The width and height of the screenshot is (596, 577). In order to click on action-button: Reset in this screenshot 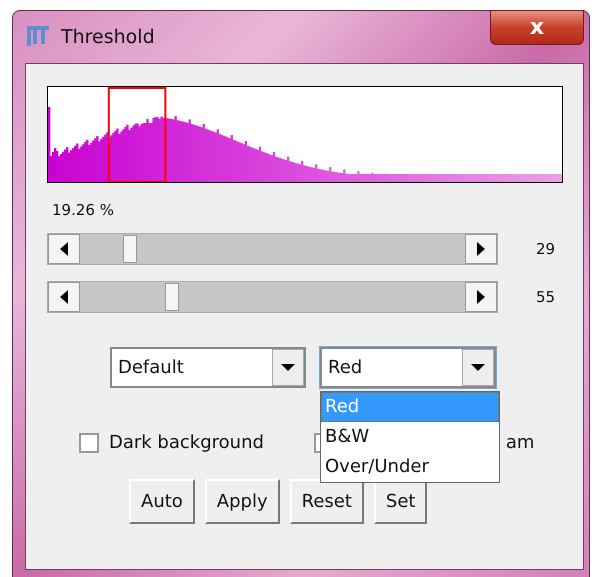, I will do `click(327, 501)`.